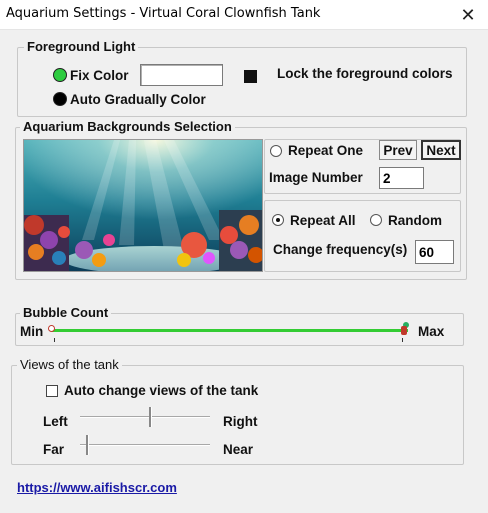  I want to click on change-frequency-input: 60, so click(434, 252).